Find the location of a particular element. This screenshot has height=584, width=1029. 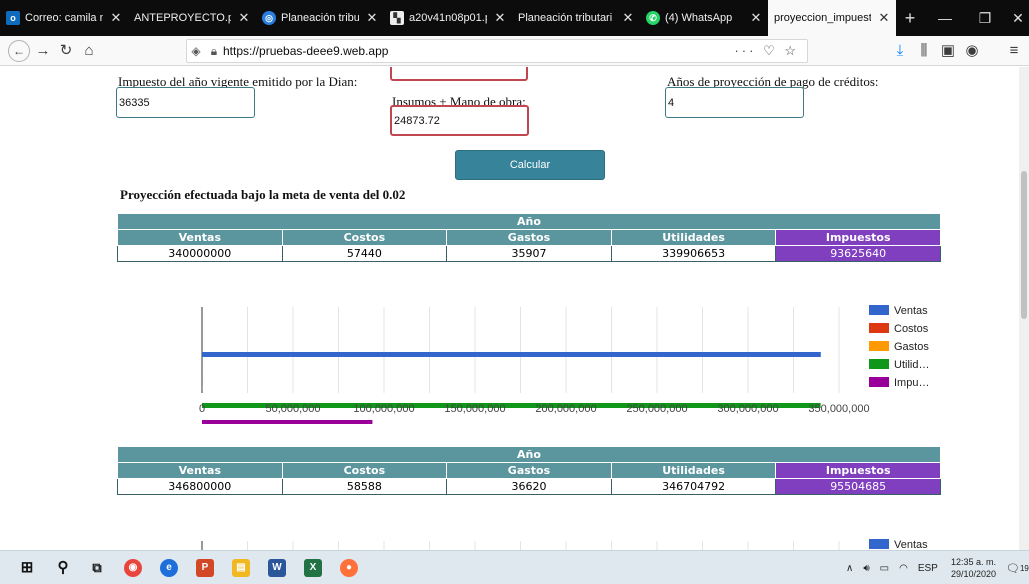

table-cell: 339906653 is located at coordinates (693, 253).